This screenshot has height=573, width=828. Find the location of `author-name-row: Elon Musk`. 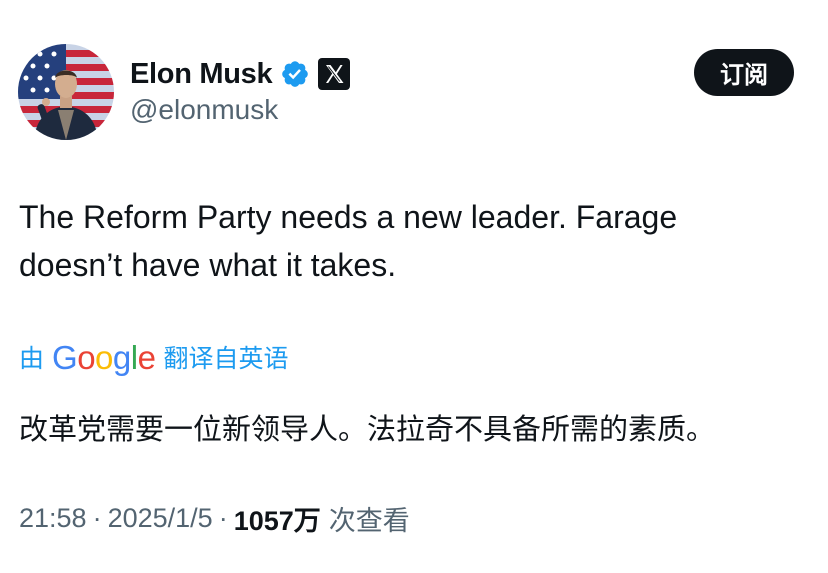

author-name-row: Elon Musk is located at coordinates (240, 74).